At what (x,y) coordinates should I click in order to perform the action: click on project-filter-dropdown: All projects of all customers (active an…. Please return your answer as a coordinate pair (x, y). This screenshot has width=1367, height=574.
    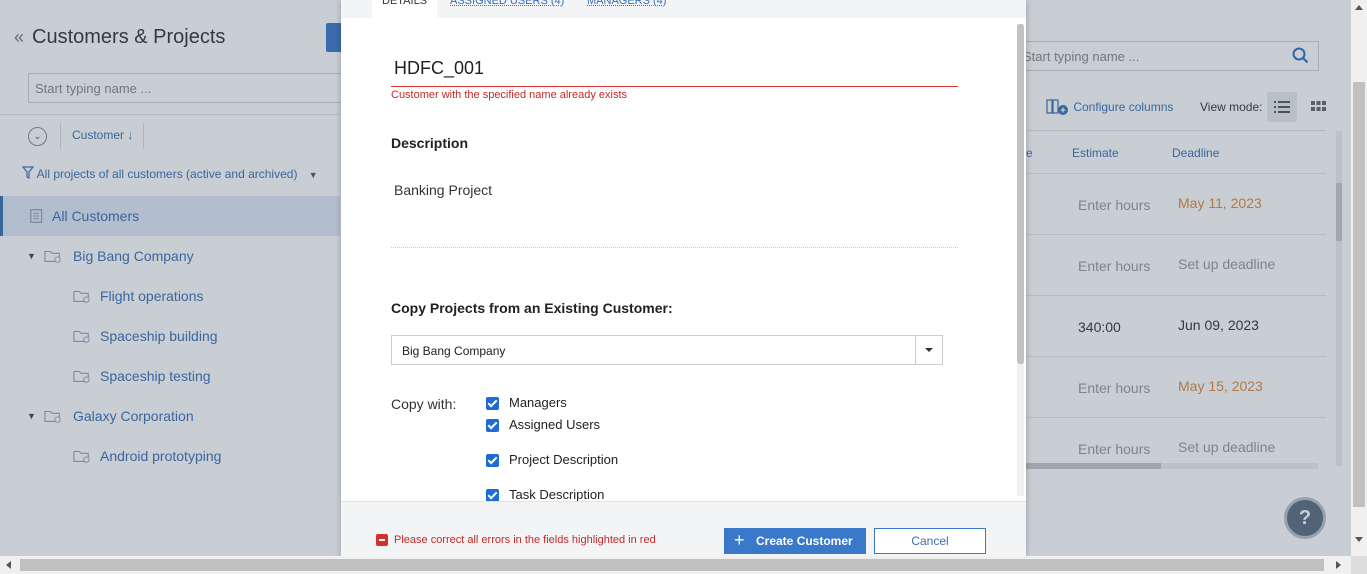
    Looking at the image, I should click on (169, 173).